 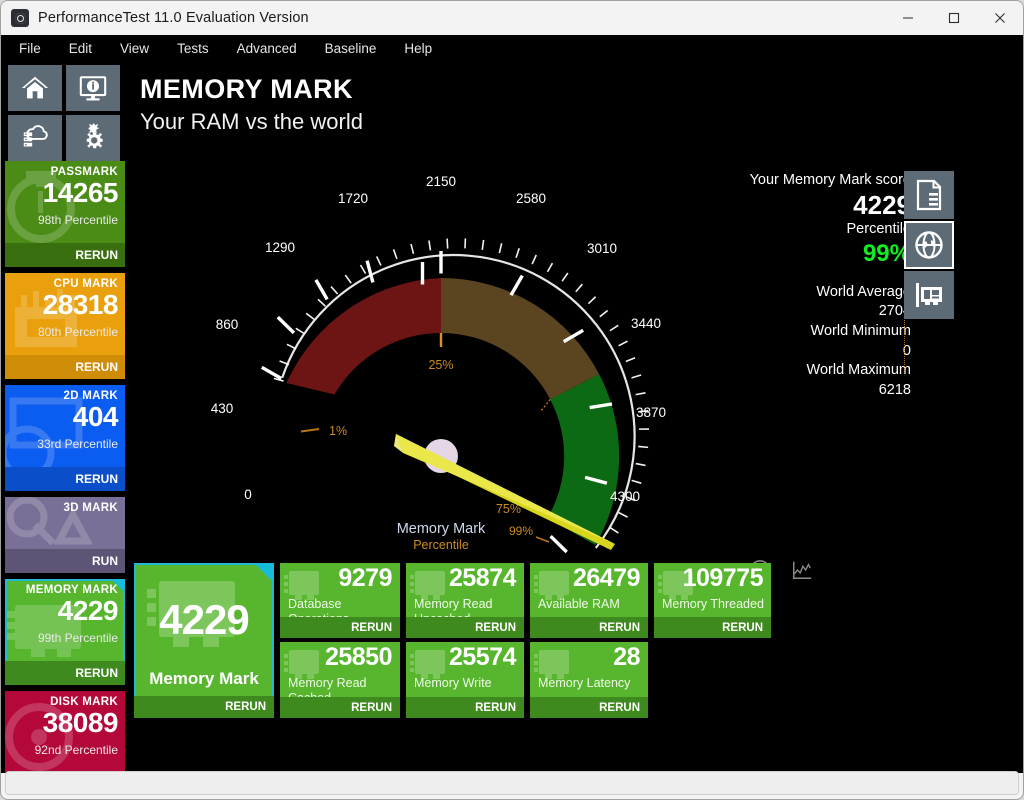 What do you see at coordinates (340, 707) in the screenshot?
I see `result-memory-read-cached-rerun: RERUN` at bounding box center [340, 707].